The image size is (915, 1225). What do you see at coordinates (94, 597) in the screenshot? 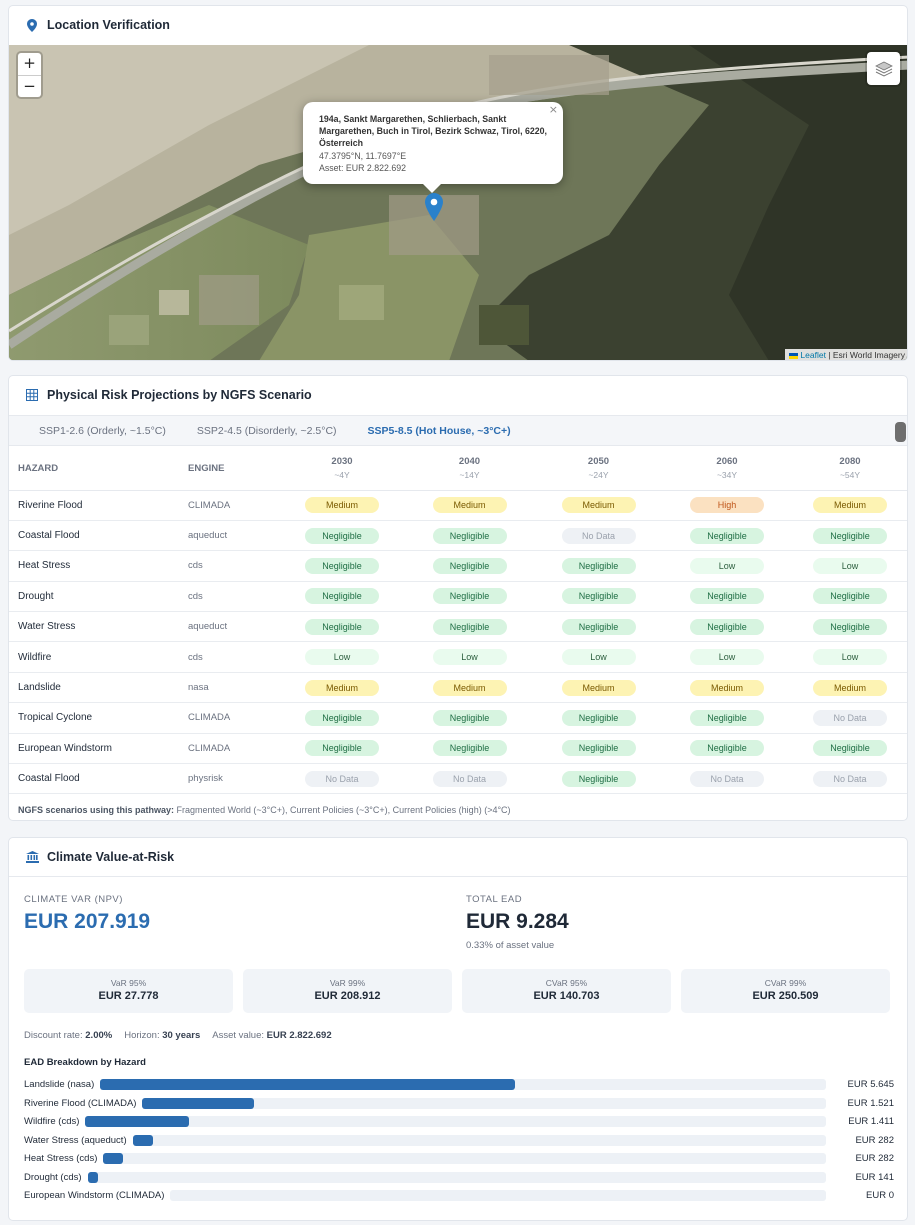
I see `hazard-cell: Drought` at bounding box center [94, 597].